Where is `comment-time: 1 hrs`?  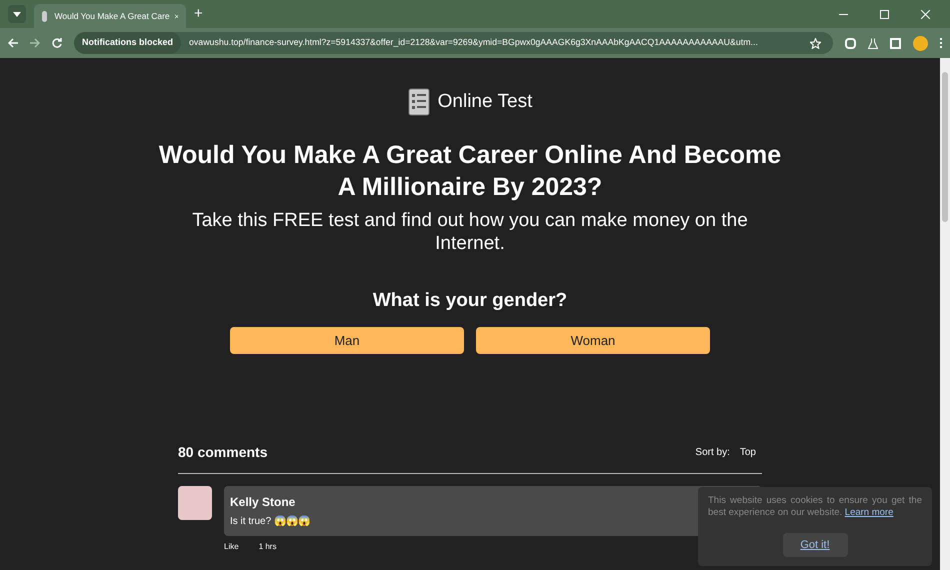 comment-time: 1 hrs is located at coordinates (267, 547).